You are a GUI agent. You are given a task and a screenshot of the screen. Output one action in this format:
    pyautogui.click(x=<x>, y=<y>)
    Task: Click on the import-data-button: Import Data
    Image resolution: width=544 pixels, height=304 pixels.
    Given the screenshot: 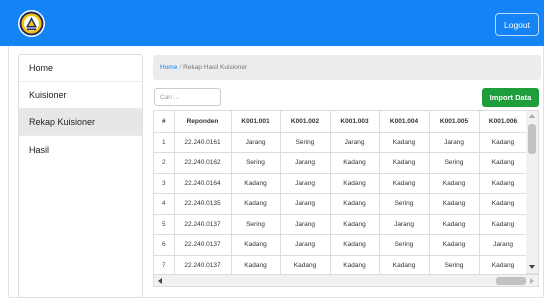 What is the action you would take?
    pyautogui.click(x=510, y=97)
    